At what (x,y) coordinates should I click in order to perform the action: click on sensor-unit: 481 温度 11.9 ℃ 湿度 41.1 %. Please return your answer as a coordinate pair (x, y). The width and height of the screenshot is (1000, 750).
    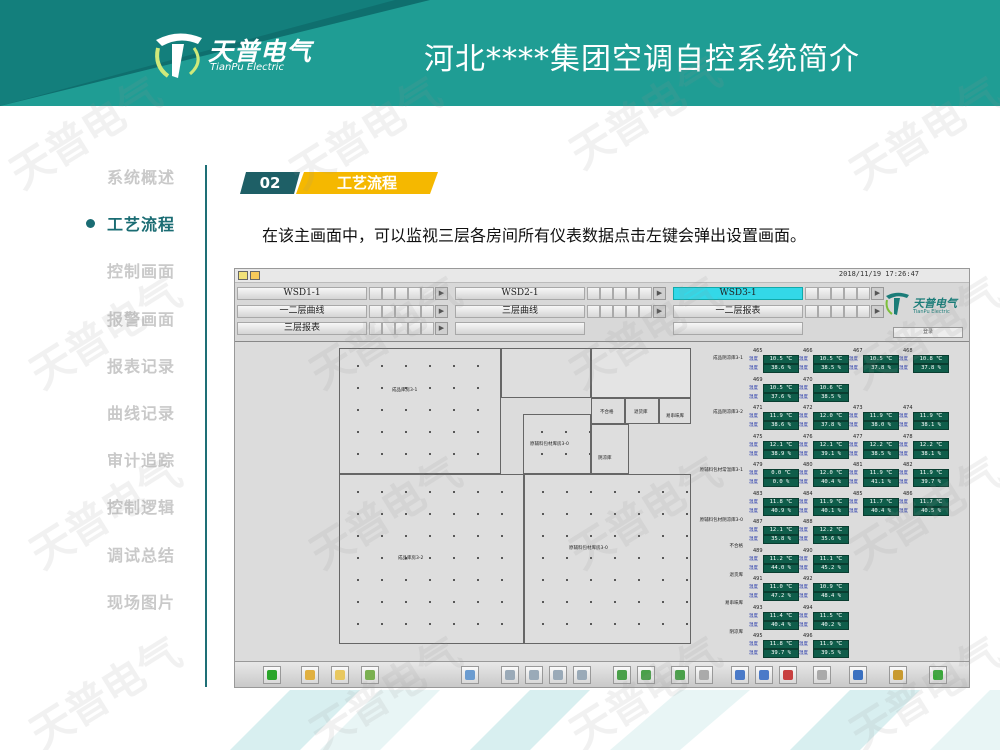
    Looking at the image, I should click on (875, 475).